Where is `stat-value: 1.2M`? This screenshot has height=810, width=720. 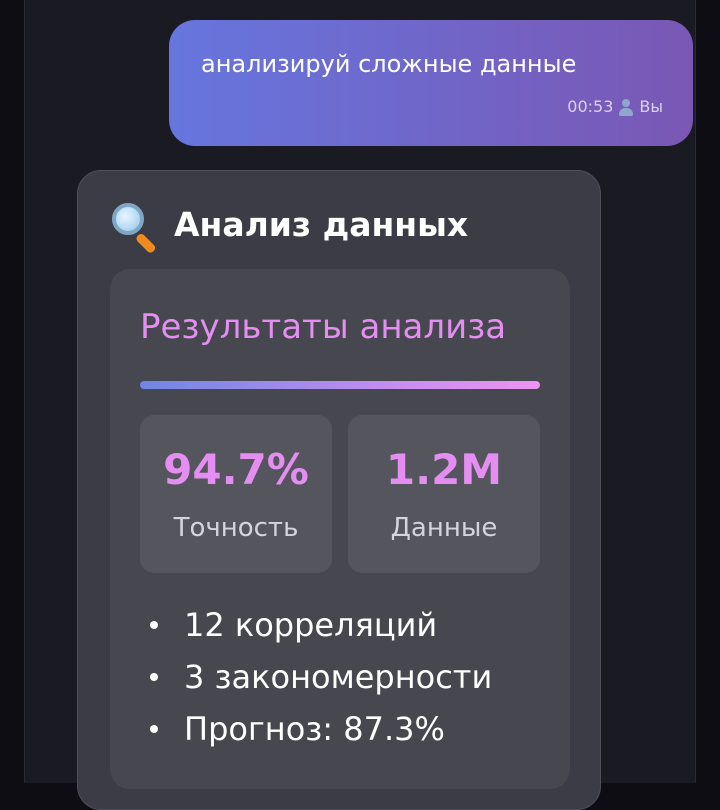
stat-value: 1.2M is located at coordinates (444, 469).